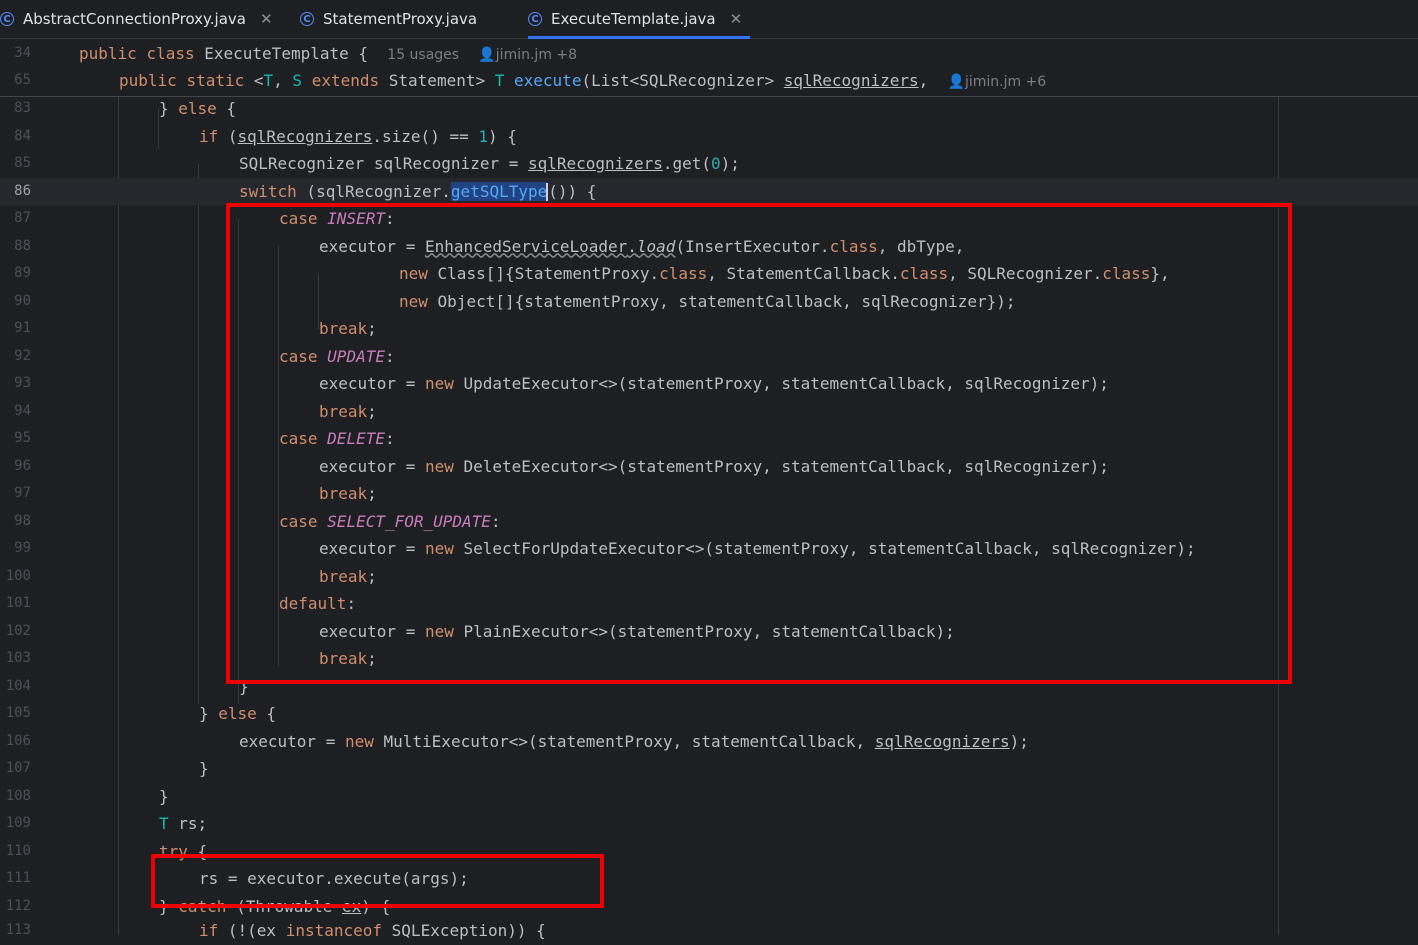 The height and width of the screenshot is (945, 1418). Describe the element at coordinates (22, 328) in the screenshot. I see `line-number: 91` at that location.